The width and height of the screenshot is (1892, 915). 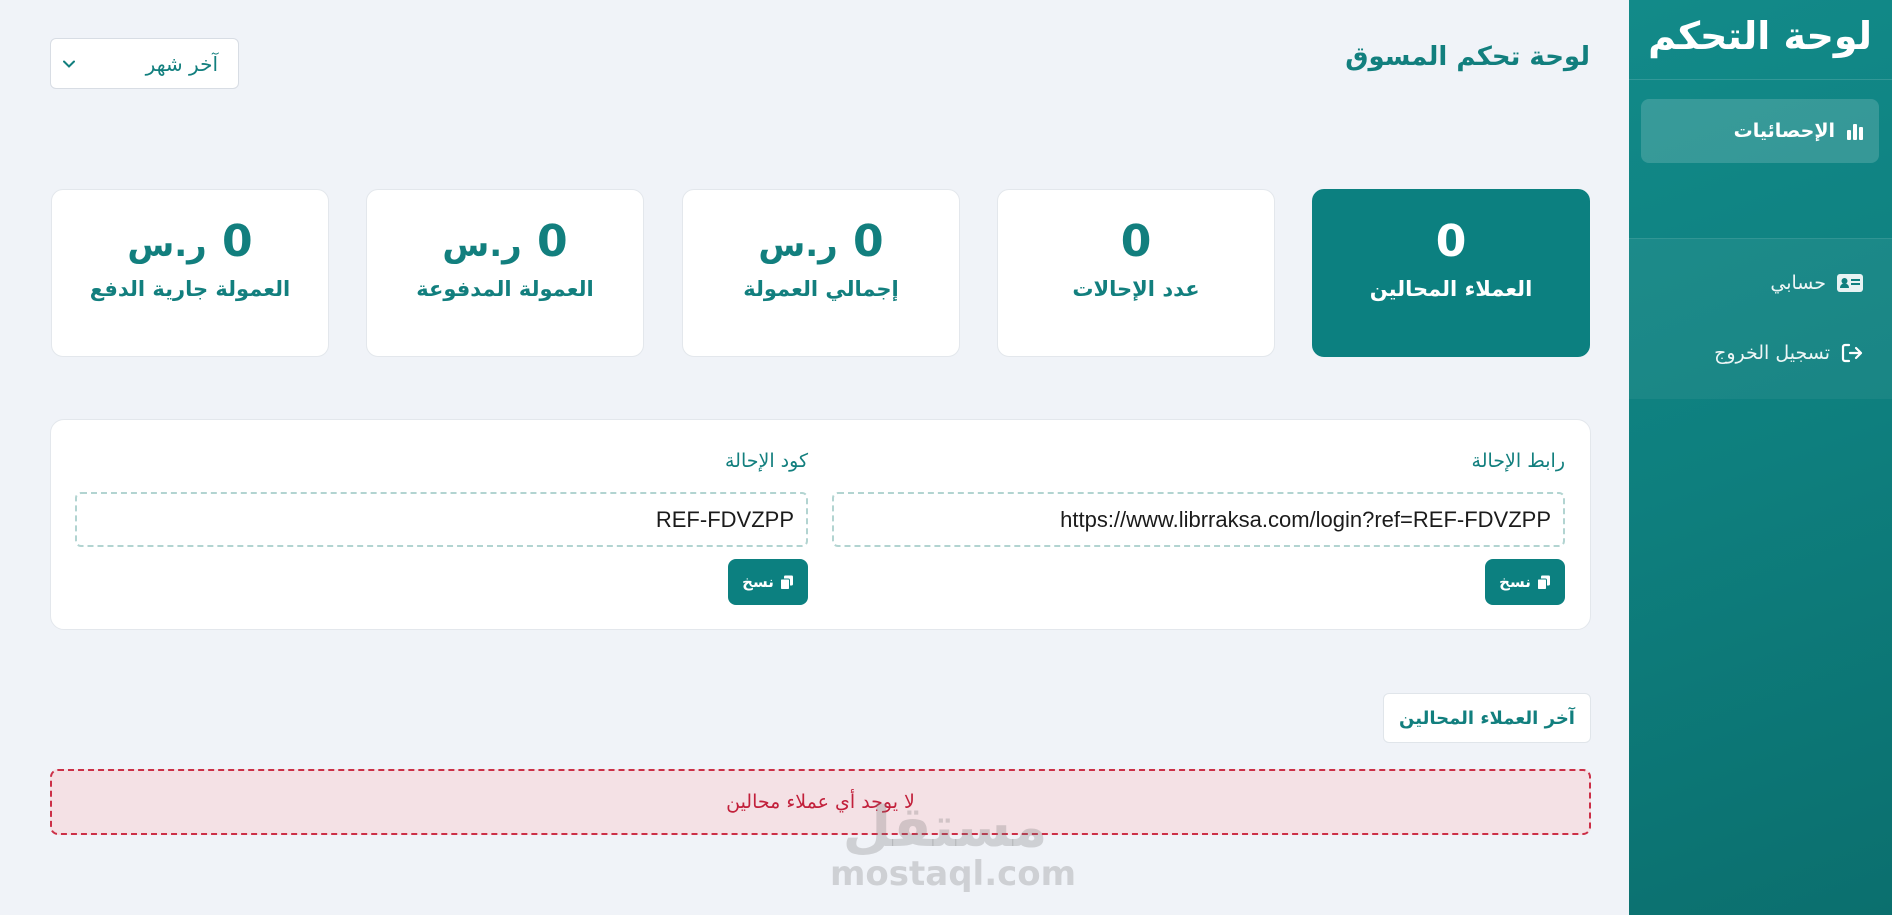 What do you see at coordinates (144, 63) in the screenshot?
I see `period-select: آخر شهر` at bounding box center [144, 63].